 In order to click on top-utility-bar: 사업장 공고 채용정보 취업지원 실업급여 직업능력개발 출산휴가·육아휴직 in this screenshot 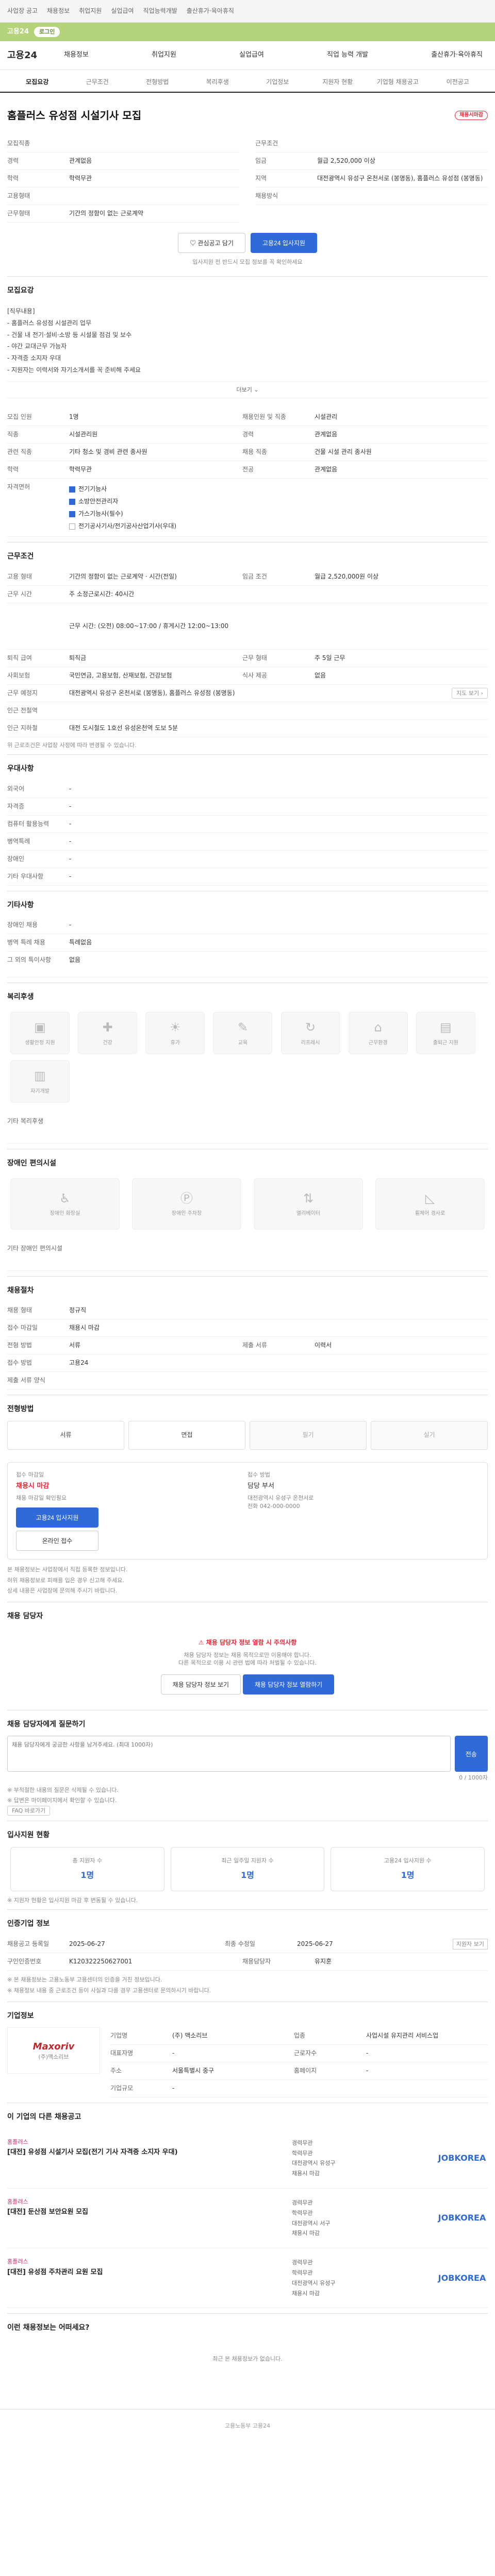, I will do `click(247, 11)`.